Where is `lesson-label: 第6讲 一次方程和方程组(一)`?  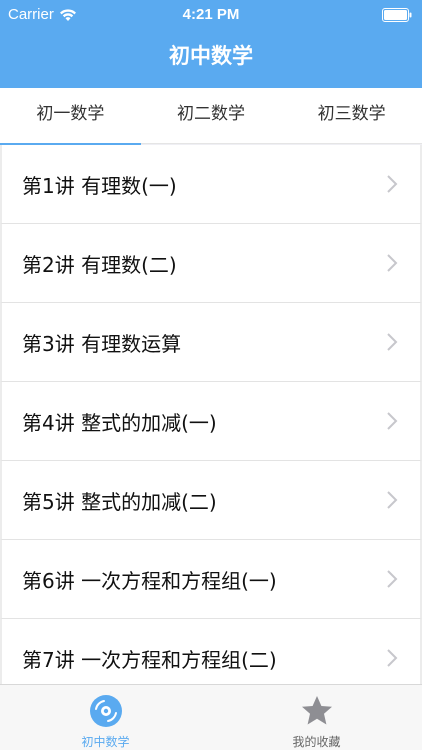 lesson-label: 第6讲 一次方程和方程组(一) is located at coordinates (149, 580).